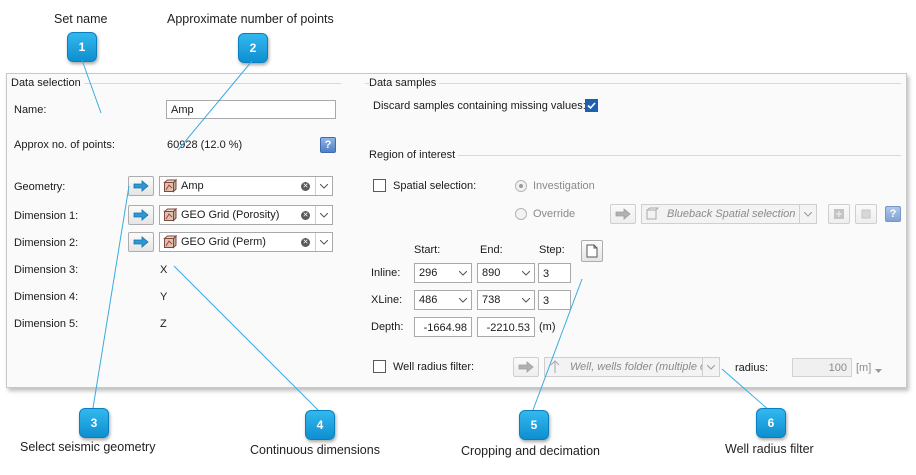  Describe the element at coordinates (554, 300) in the screenshot. I see `xline-step-input: 3` at that location.